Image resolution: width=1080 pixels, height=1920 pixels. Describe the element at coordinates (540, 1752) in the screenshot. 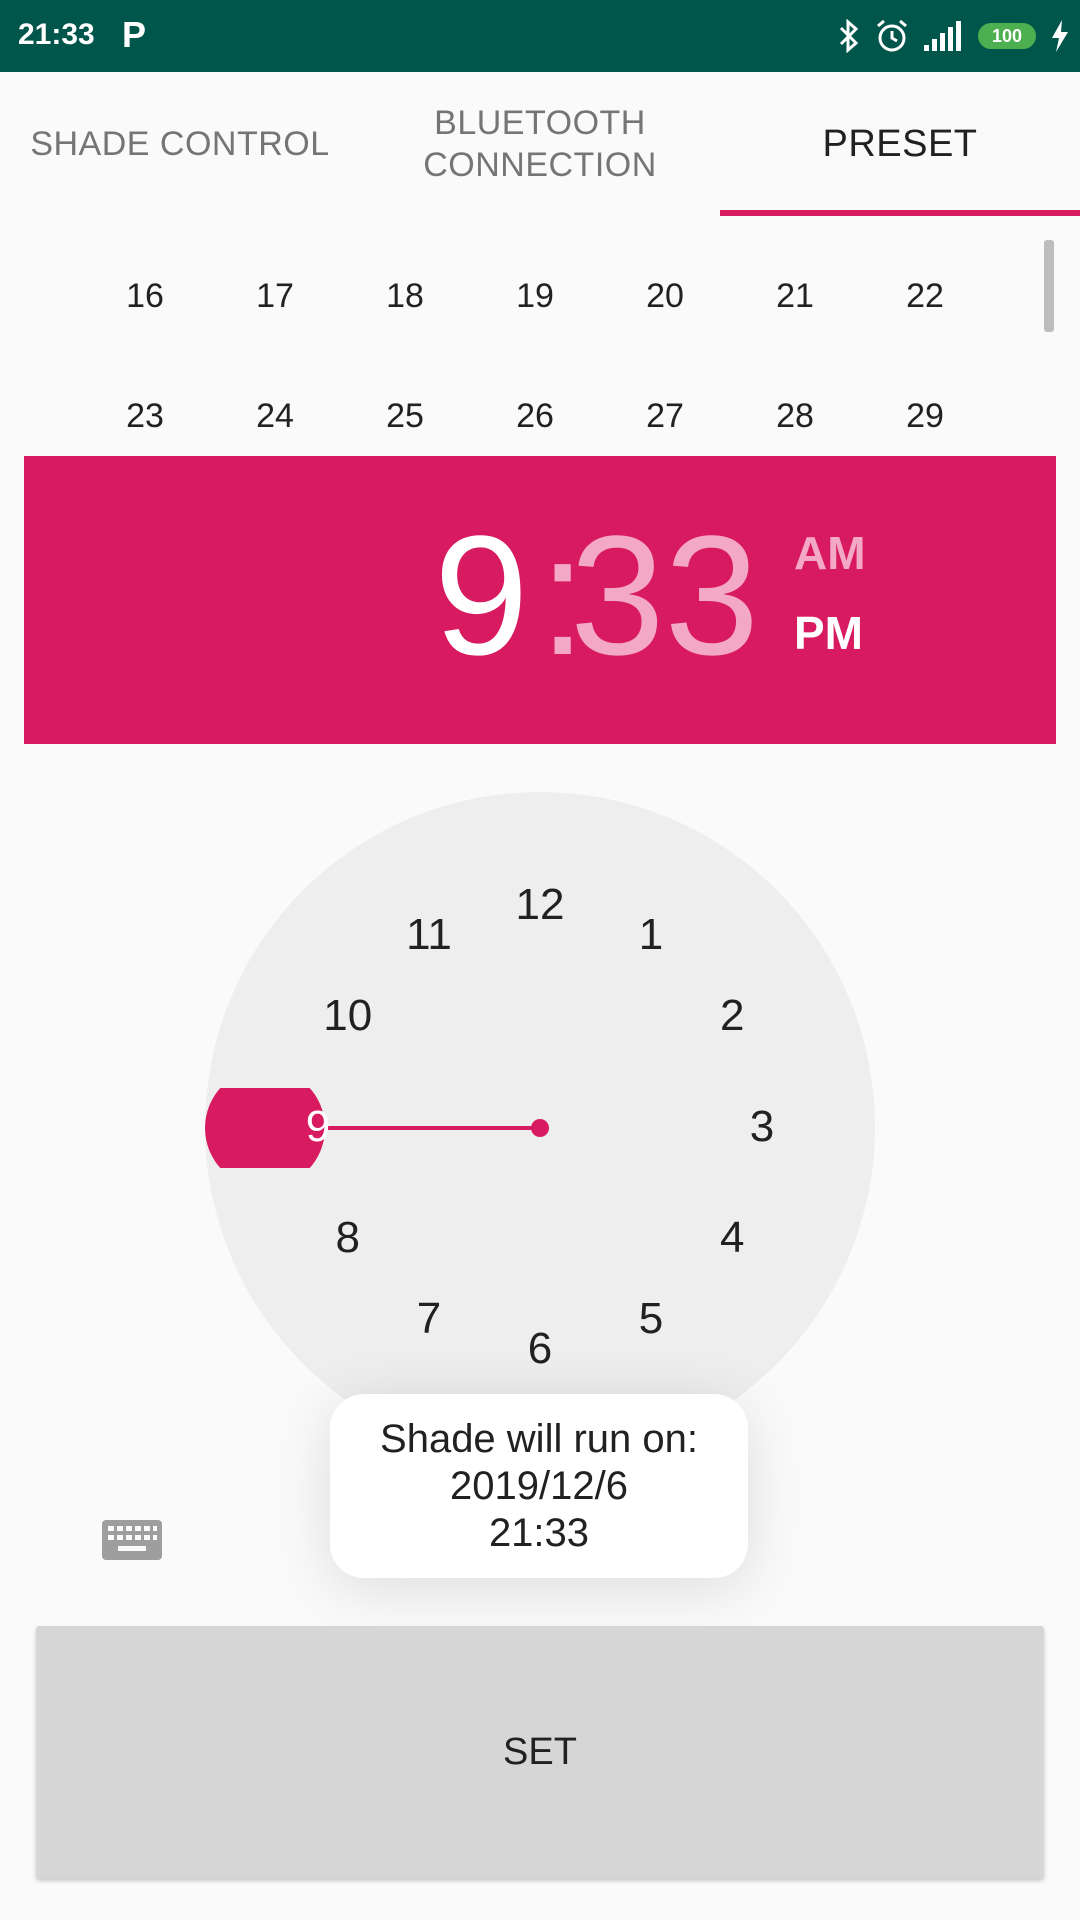

I see `set-button: SET` at that location.